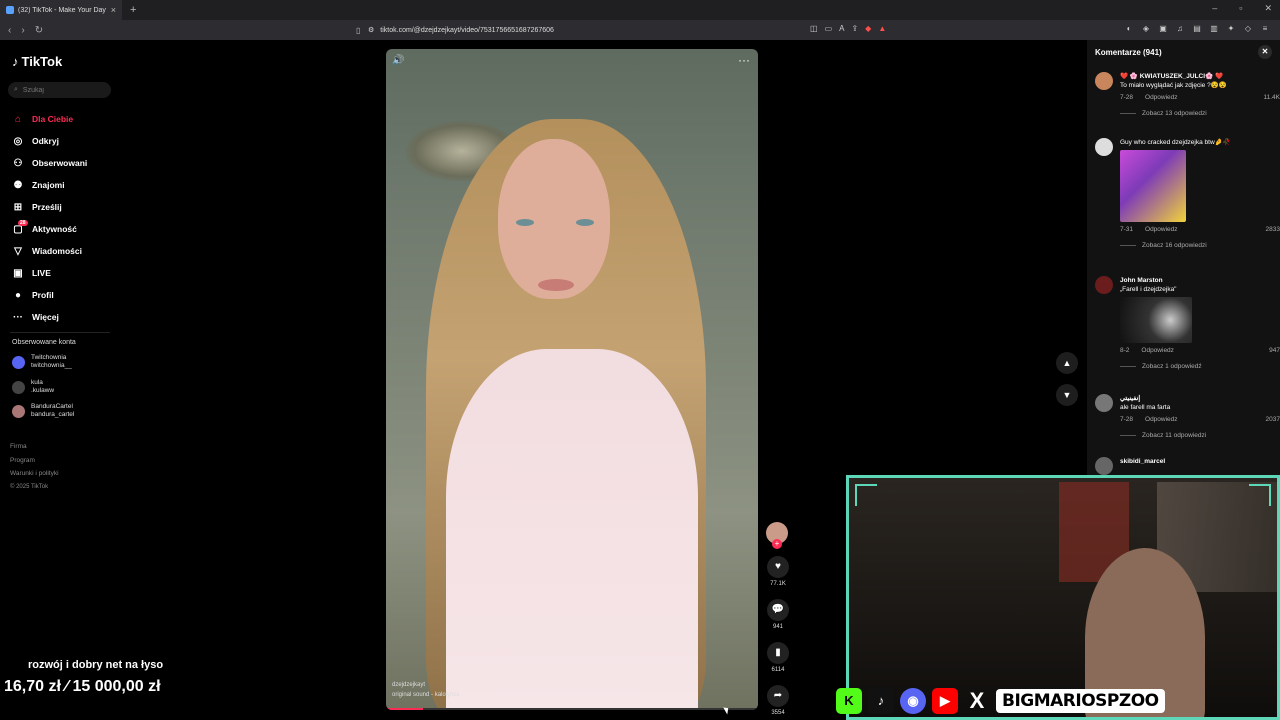 This screenshot has height=720, width=1280. What do you see at coordinates (1129, 28) in the screenshot?
I see `extension-1-icon: ◐` at bounding box center [1129, 28].